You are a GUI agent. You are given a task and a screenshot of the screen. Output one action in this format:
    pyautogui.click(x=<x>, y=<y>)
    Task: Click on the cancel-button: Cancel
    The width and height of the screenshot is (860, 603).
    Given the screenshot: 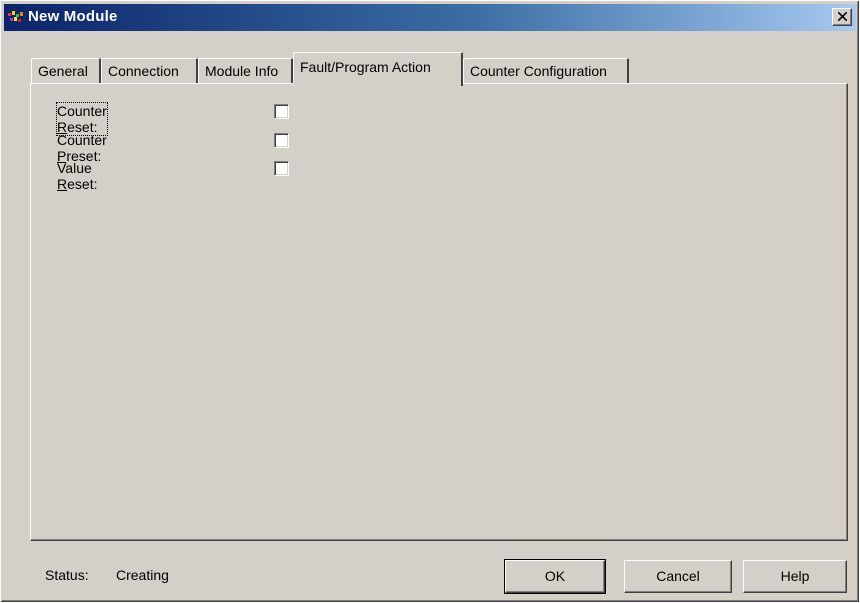 What is the action you would take?
    pyautogui.click(x=678, y=576)
    